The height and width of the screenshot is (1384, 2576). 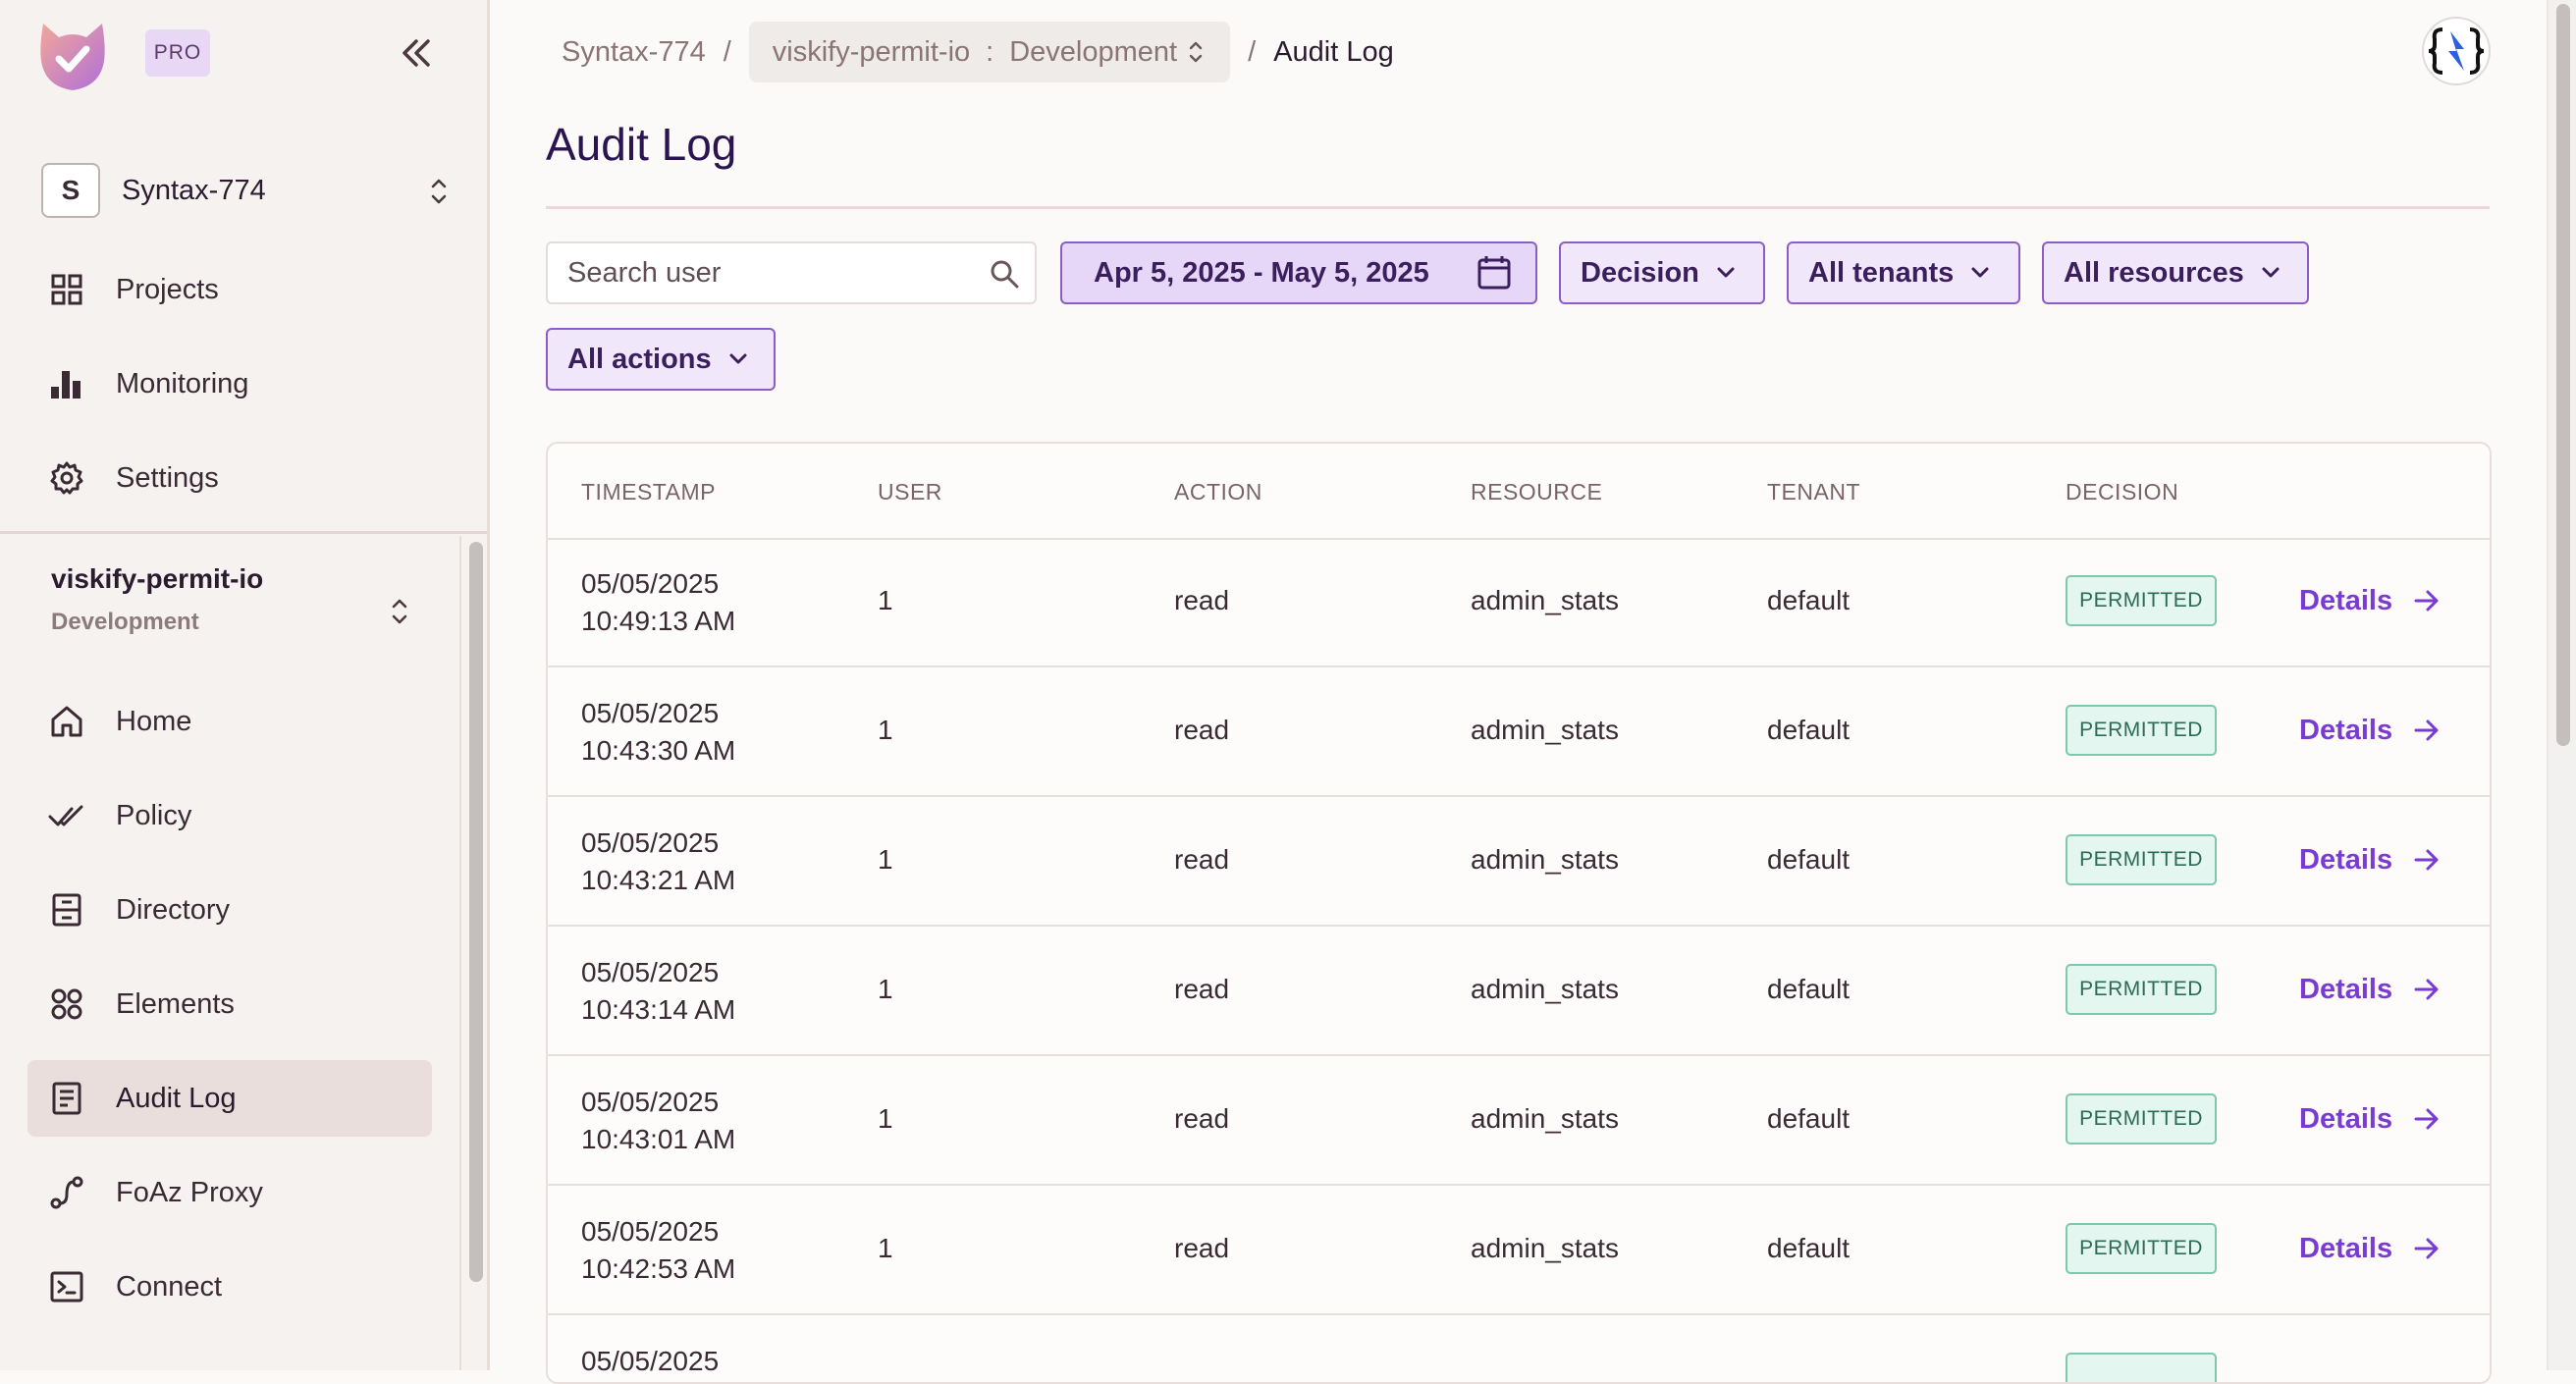 I want to click on sidebar-item-label: Monitoring, so click(x=182, y=383).